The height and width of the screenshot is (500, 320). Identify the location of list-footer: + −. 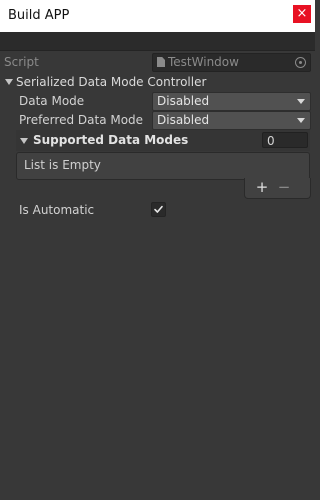
(277, 188).